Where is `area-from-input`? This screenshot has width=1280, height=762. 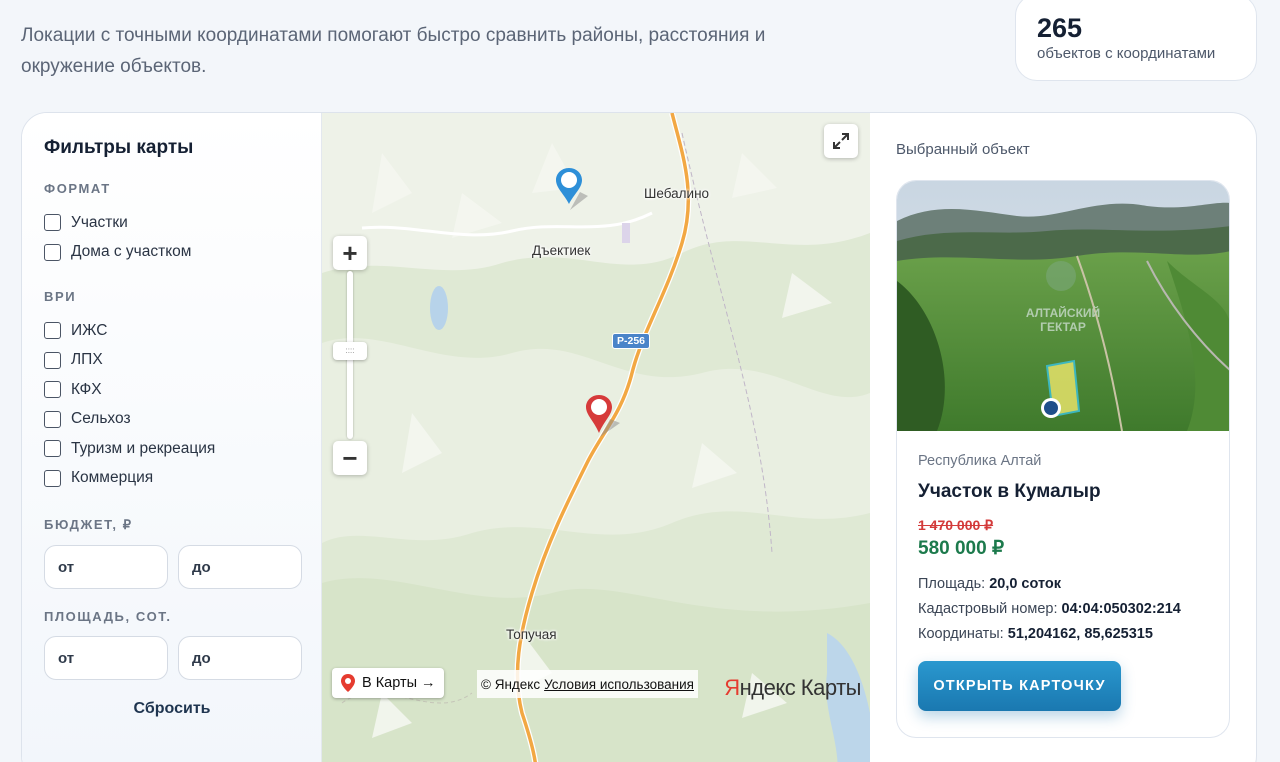 area-from-input is located at coordinates (106, 658).